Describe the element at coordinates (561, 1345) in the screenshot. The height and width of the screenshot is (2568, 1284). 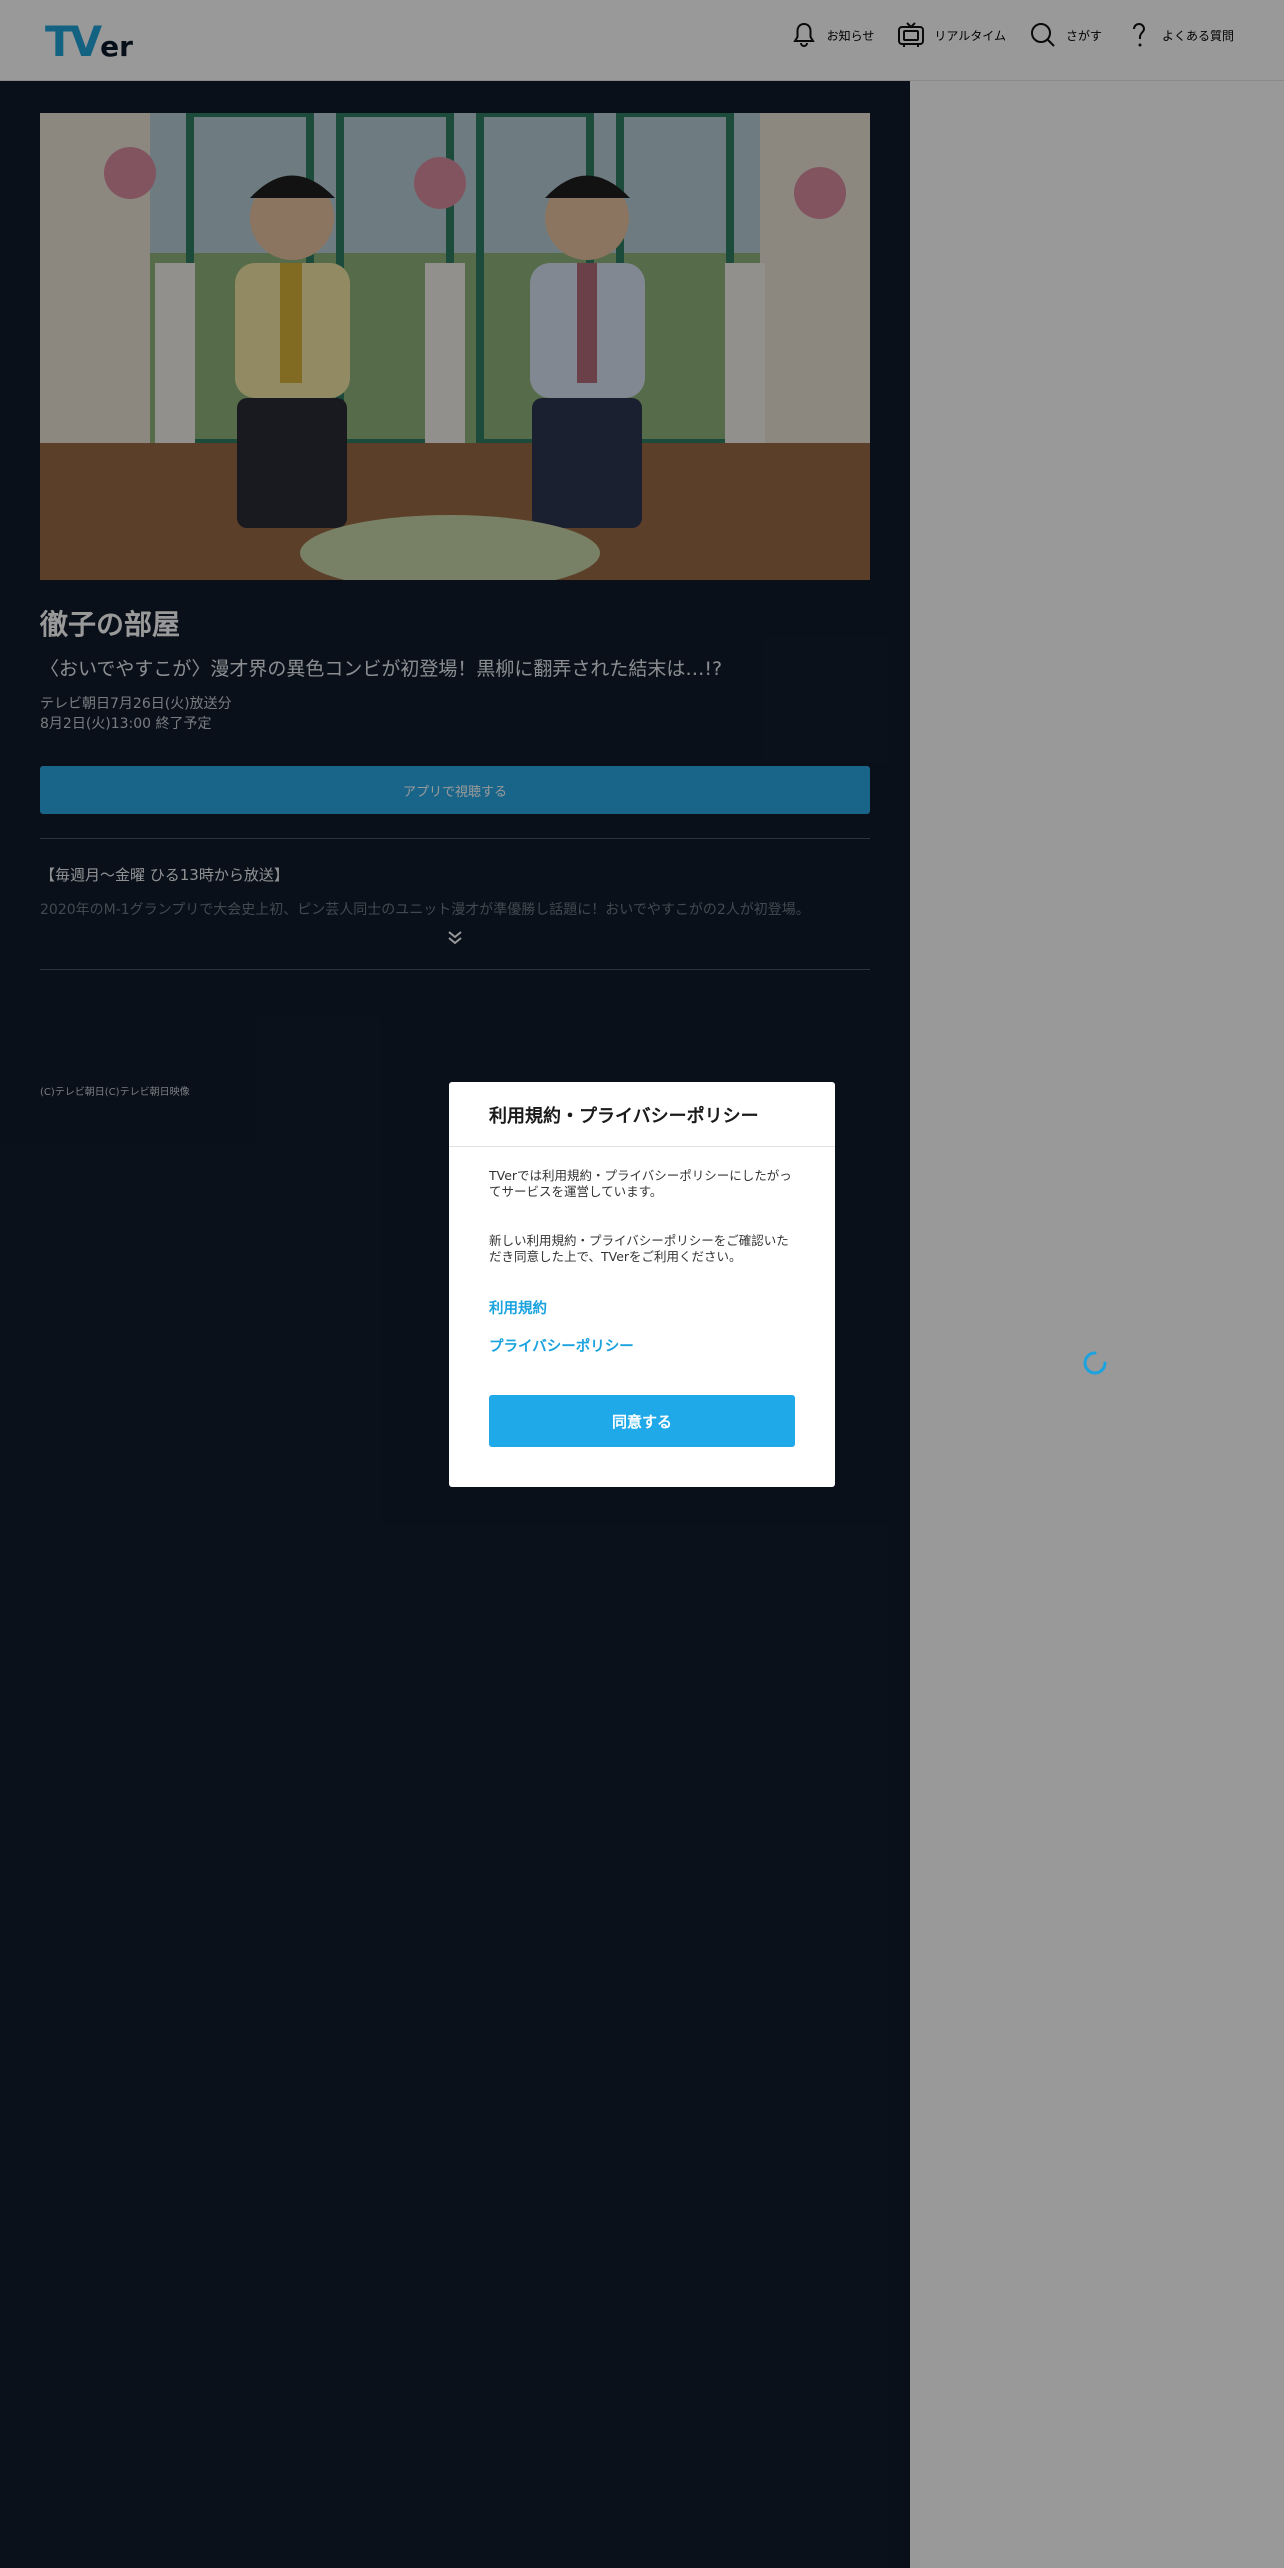
I see `privacy-policy-link: プライバシーポリシー` at that location.